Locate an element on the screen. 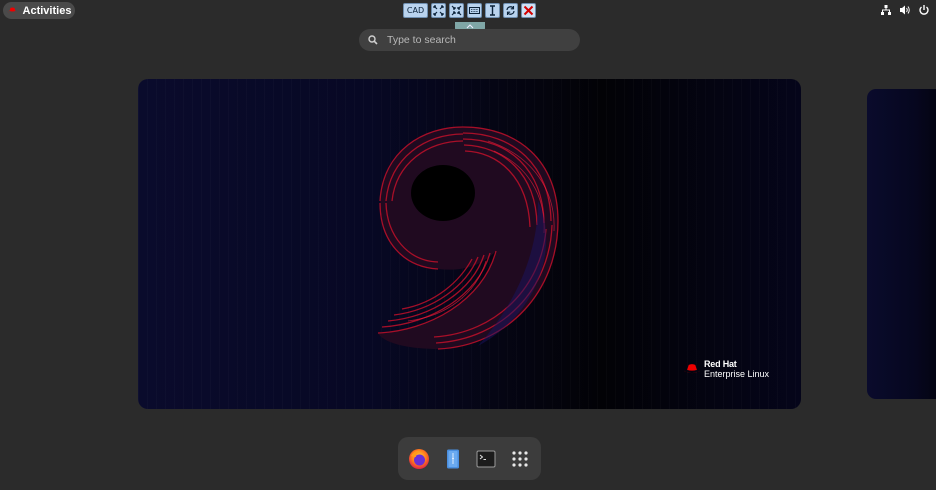 This screenshot has width=936, height=490. files-icon is located at coordinates (452, 458).